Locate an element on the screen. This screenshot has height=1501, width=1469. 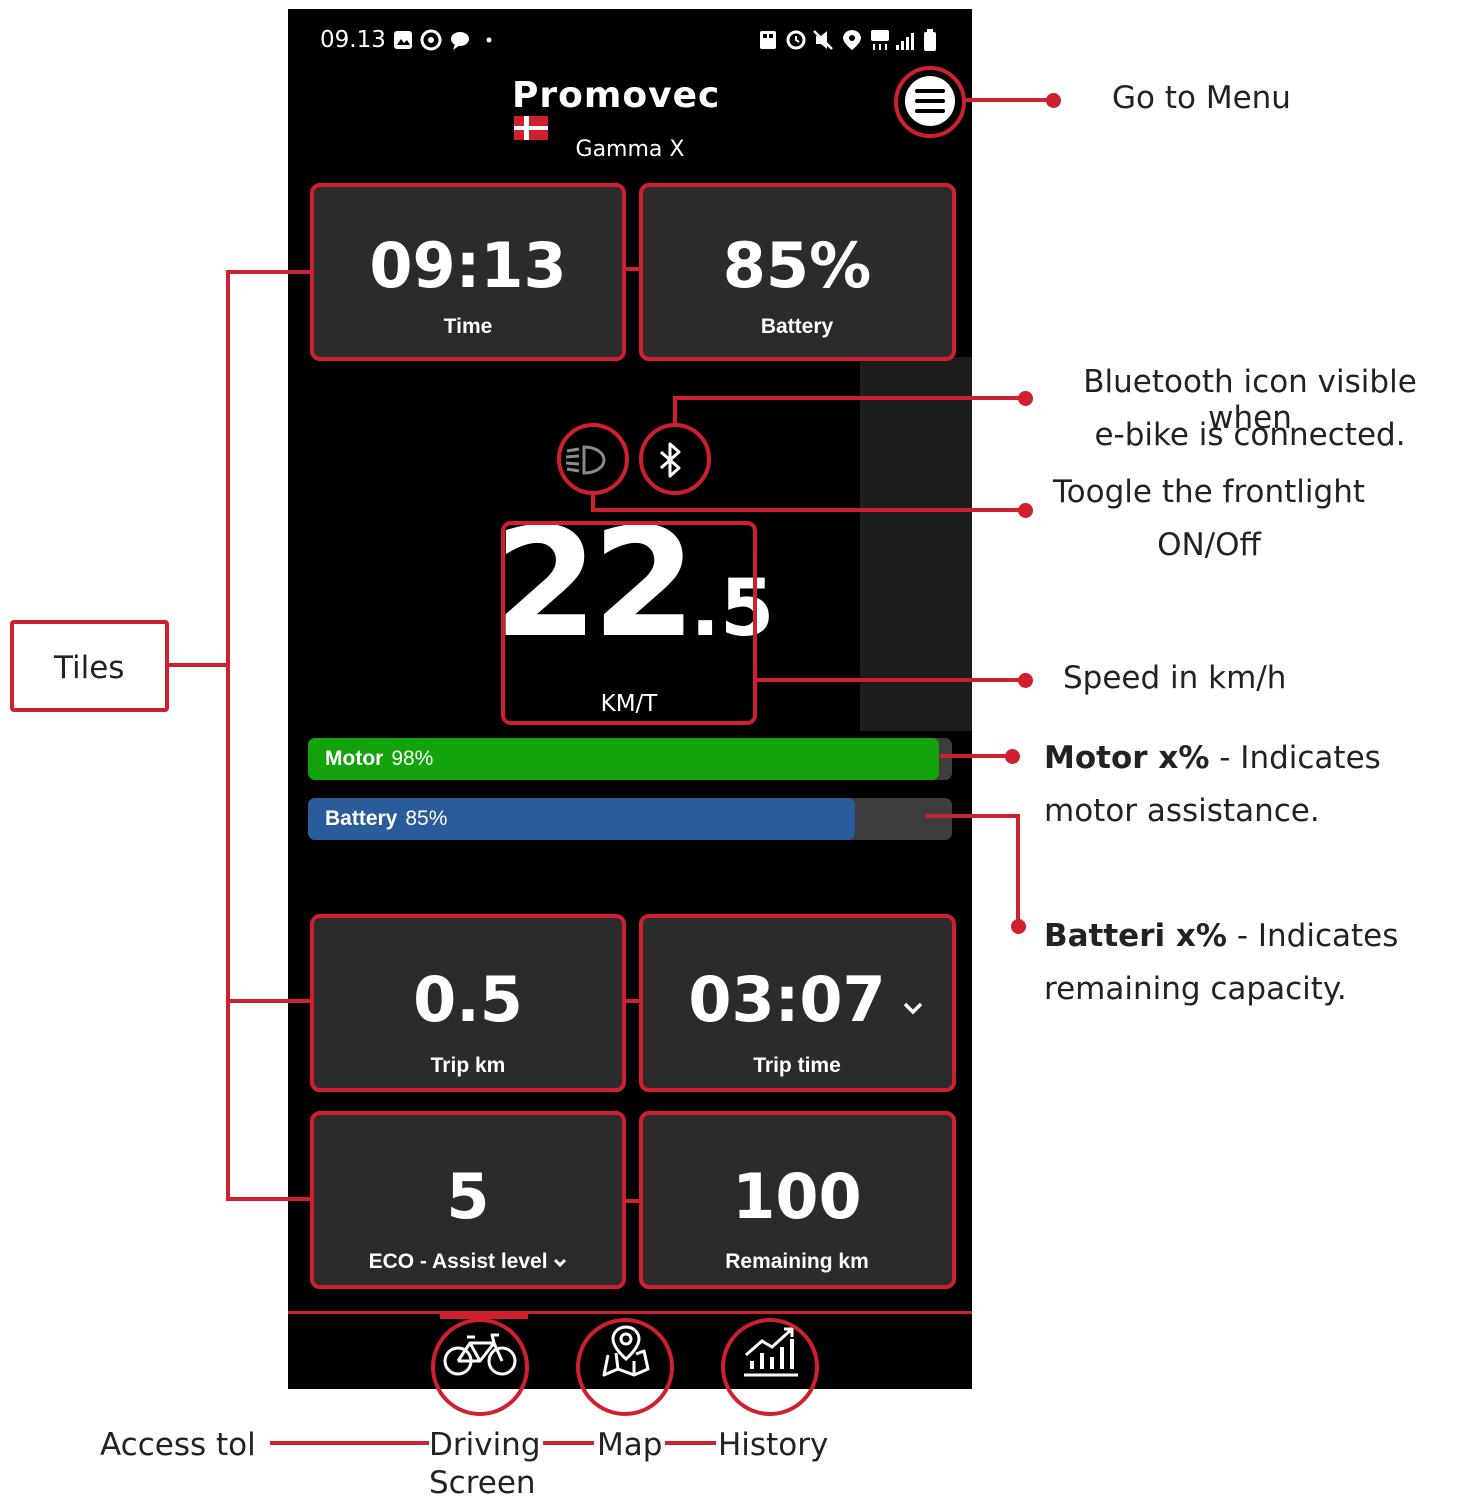
battery-bar-value: 85% is located at coordinates (426, 818).